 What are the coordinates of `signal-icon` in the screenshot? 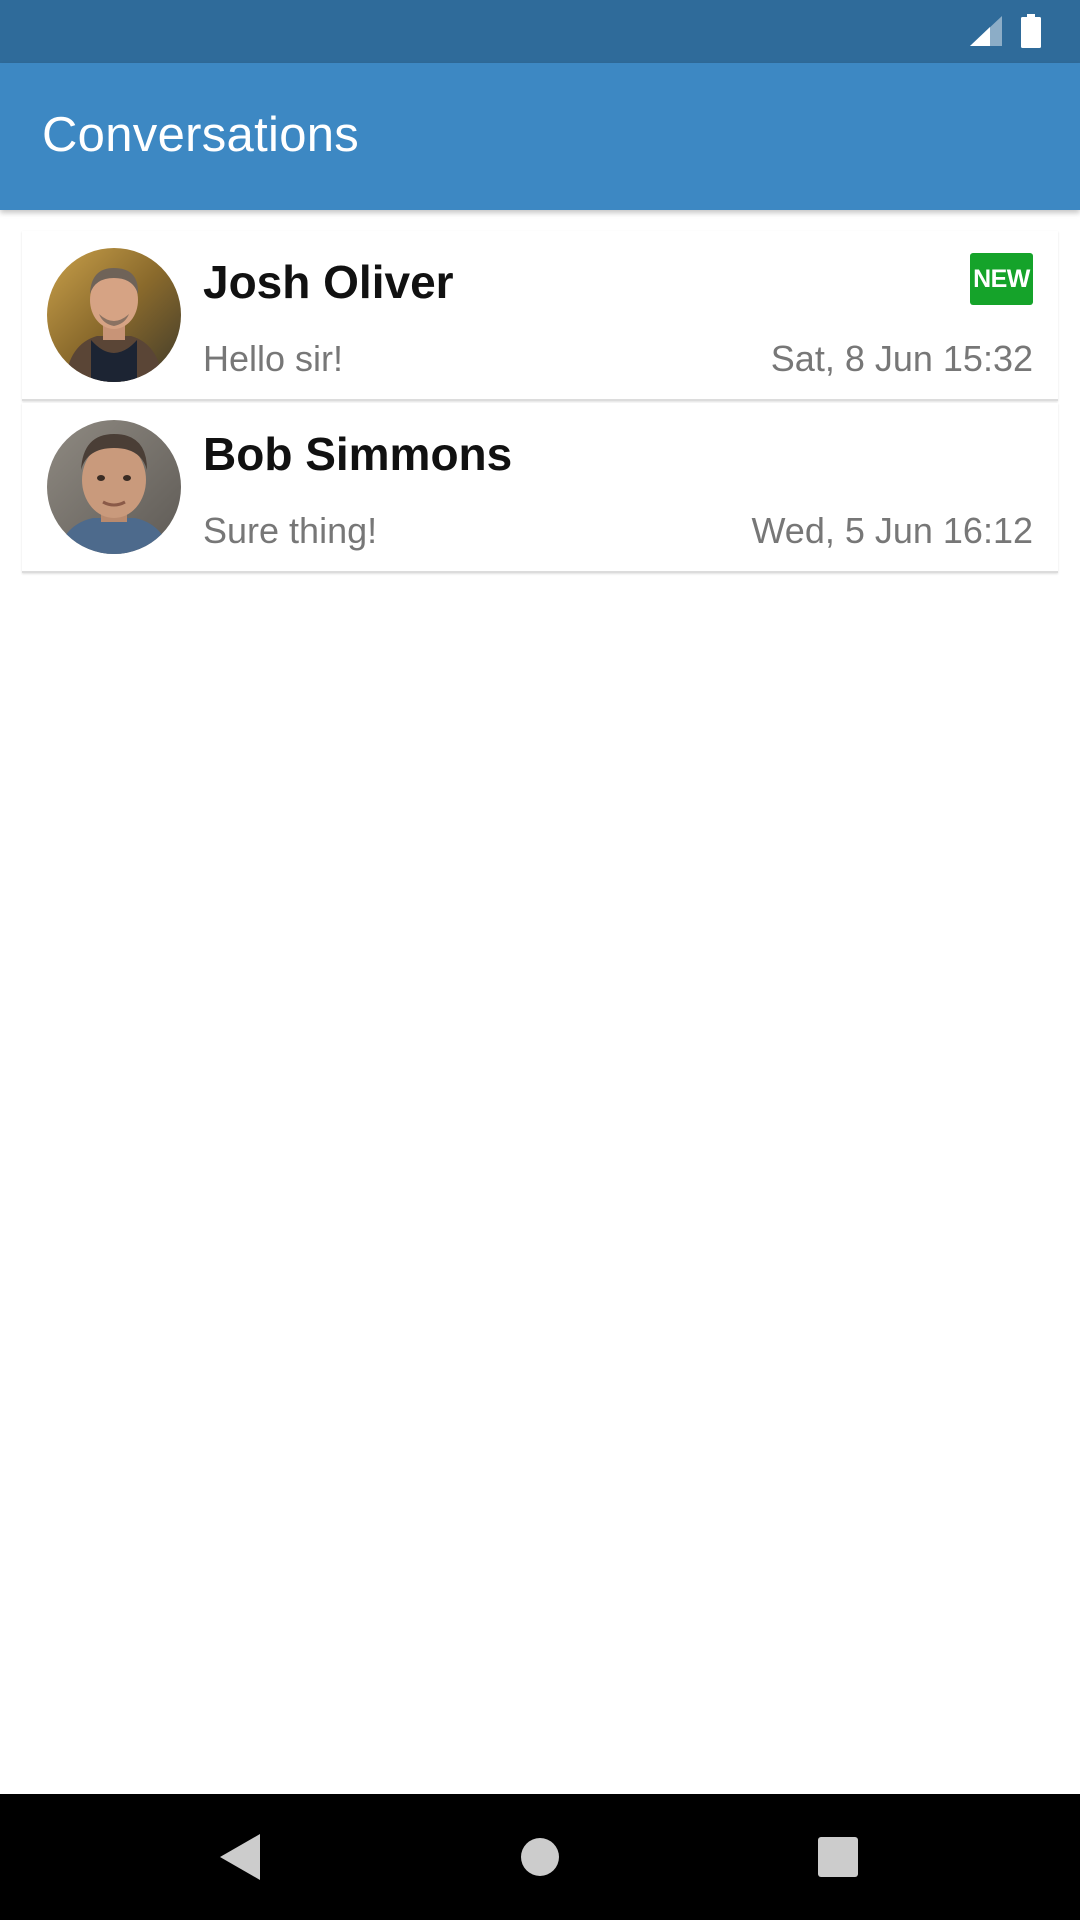 It's located at (986, 31).